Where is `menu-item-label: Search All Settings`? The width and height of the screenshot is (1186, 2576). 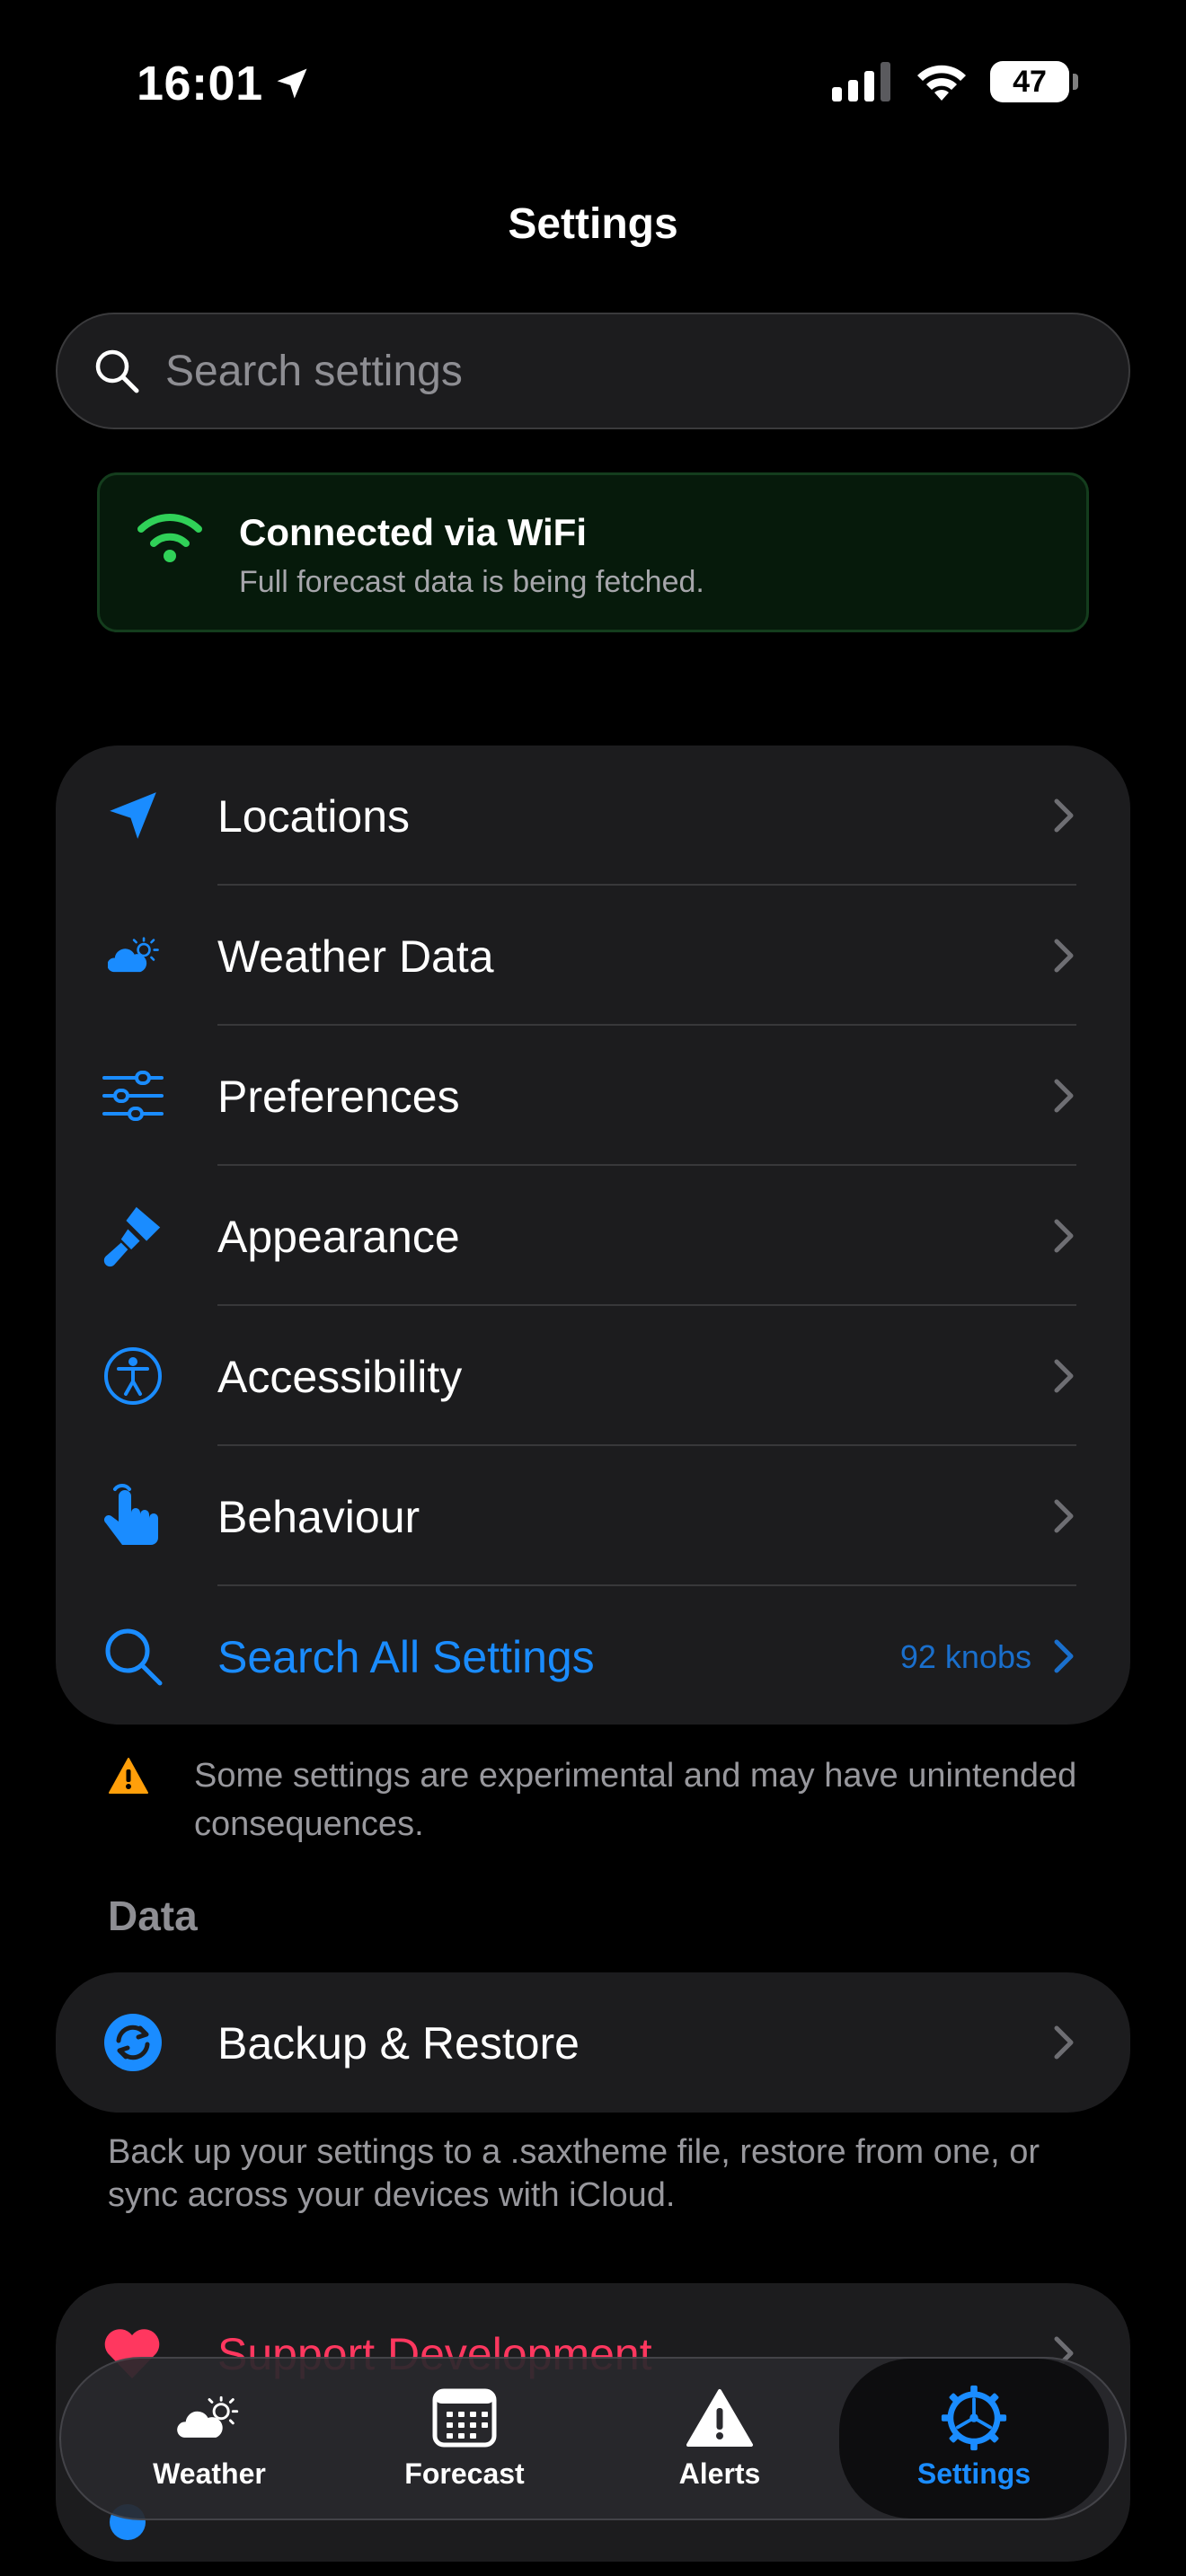
menu-item-label: Search All Settings is located at coordinates (406, 1657).